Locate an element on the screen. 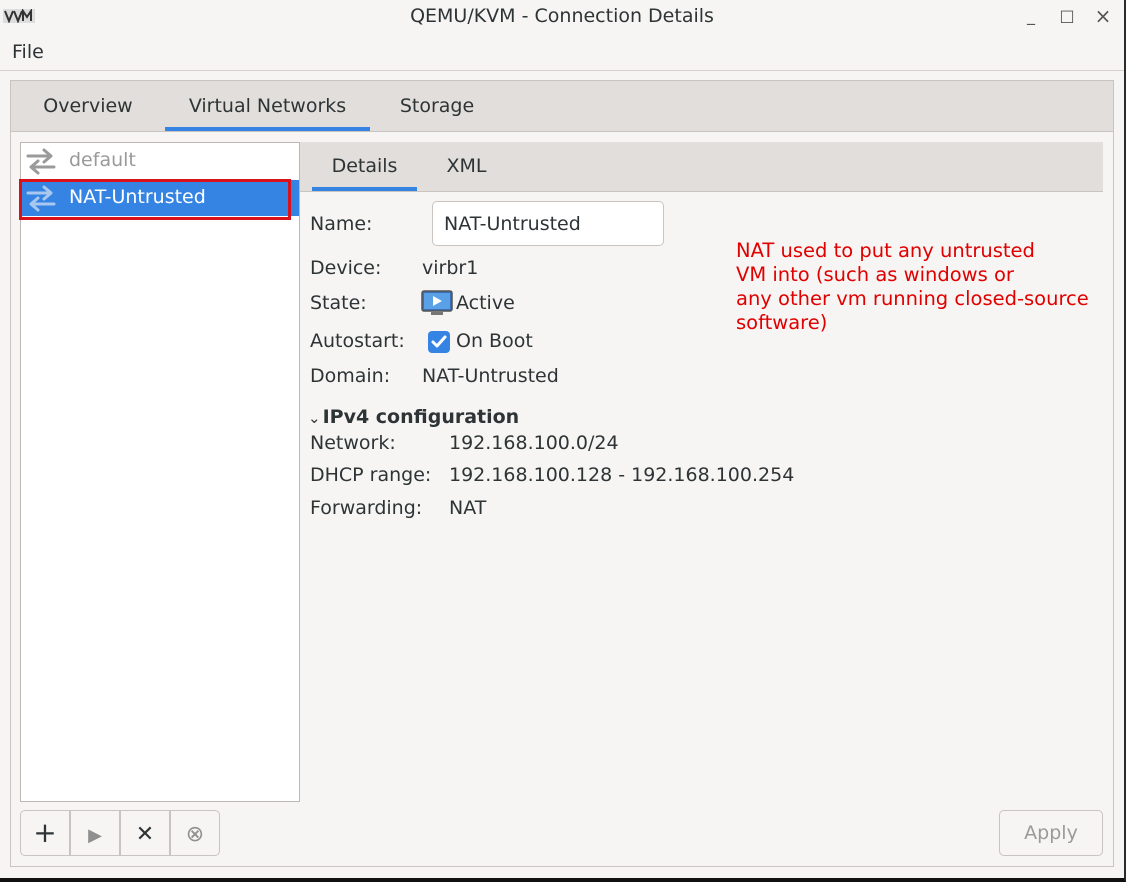 The height and width of the screenshot is (882, 1126). state-value: Active is located at coordinates (485, 303).